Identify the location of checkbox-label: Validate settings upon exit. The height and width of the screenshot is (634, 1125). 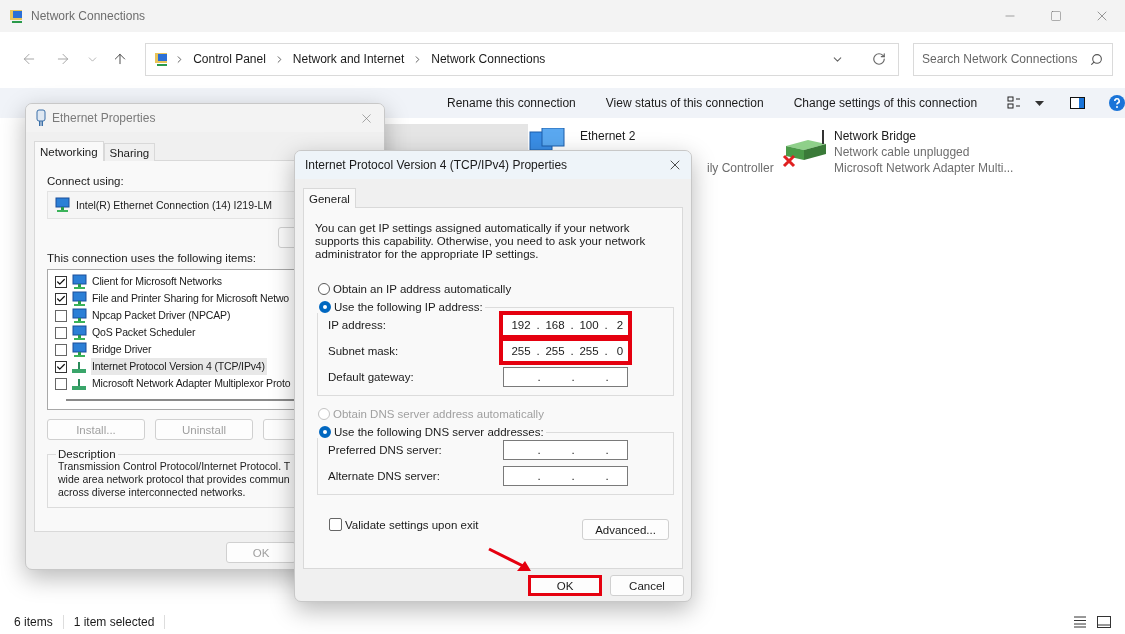
(412, 524).